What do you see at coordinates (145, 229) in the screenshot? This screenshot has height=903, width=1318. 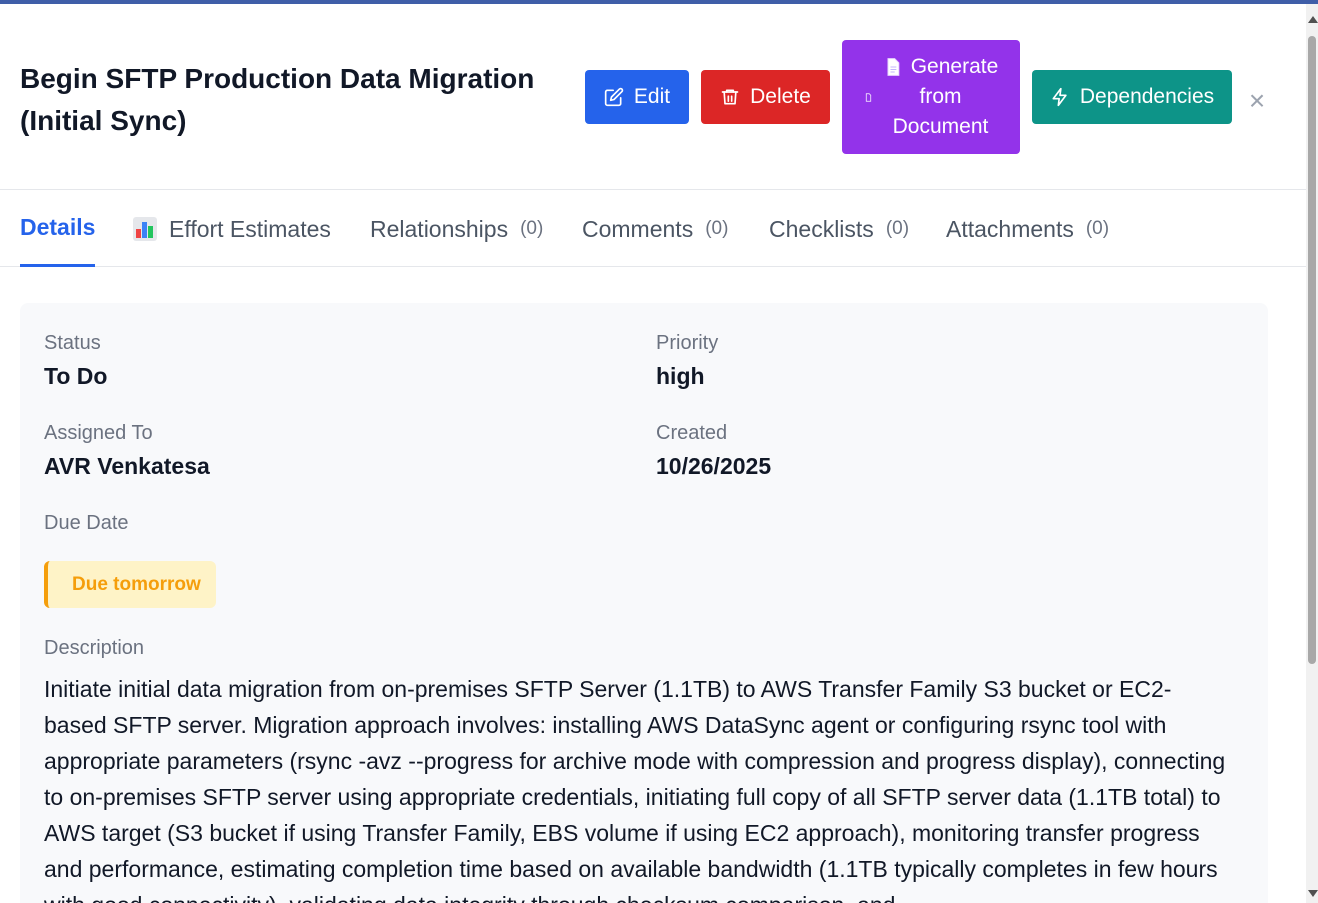 I see `bar-chart-icon` at bounding box center [145, 229].